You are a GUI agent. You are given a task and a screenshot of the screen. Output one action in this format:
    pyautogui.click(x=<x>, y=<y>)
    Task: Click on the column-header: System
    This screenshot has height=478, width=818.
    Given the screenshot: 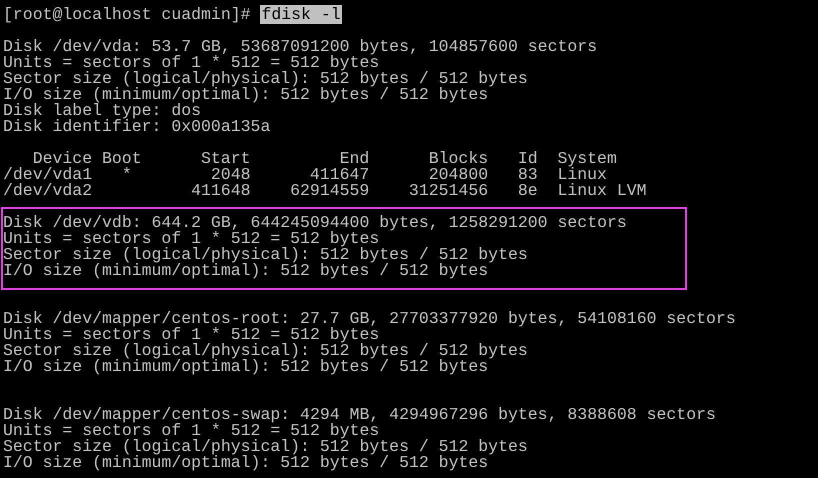 What is the action you would take?
    pyautogui.click(x=587, y=159)
    